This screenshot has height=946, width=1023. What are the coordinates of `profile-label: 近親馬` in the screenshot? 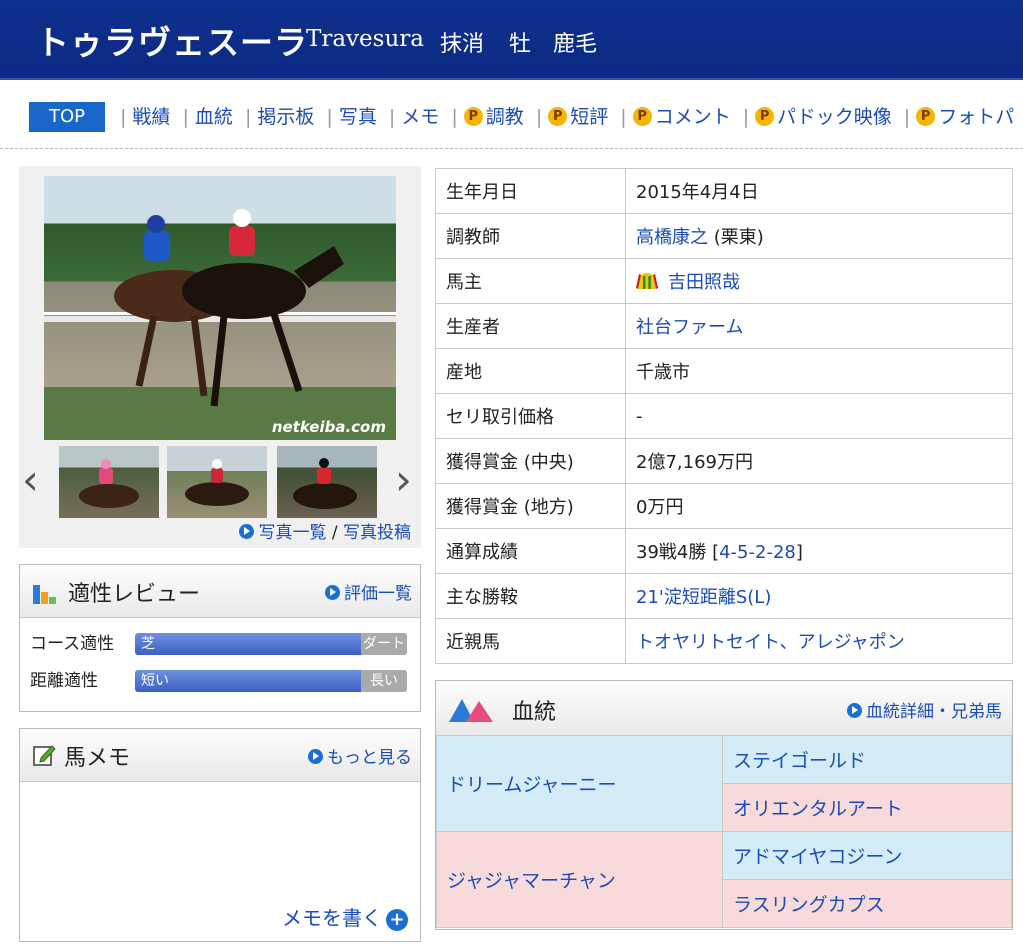 It's located at (530, 641).